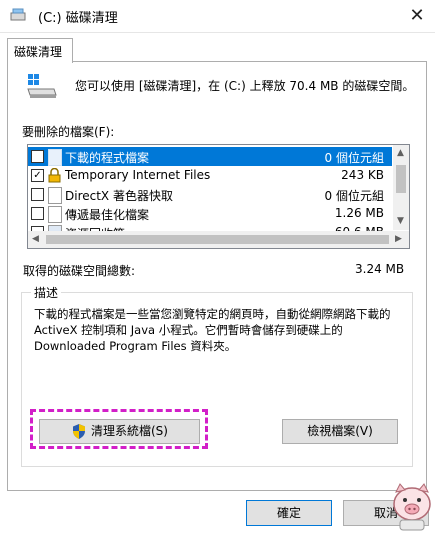  What do you see at coordinates (18, 14) in the screenshot?
I see `disk-cleanup-app-icon` at bounding box center [18, 14].